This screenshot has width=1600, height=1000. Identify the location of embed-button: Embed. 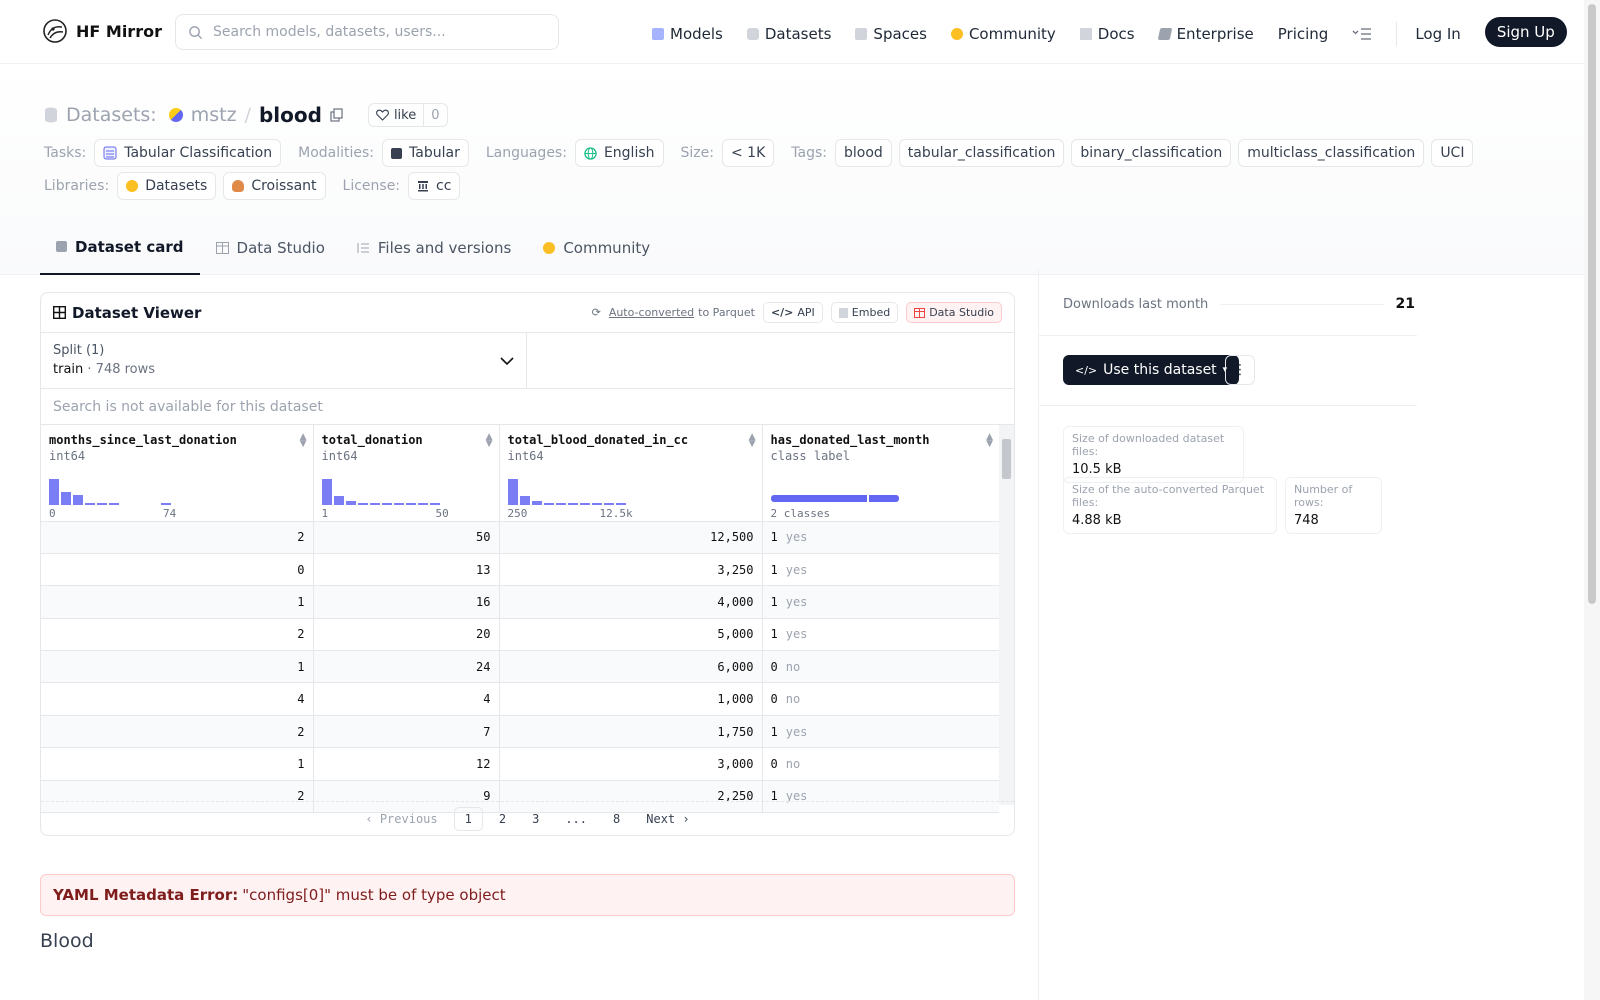
(864, 312).